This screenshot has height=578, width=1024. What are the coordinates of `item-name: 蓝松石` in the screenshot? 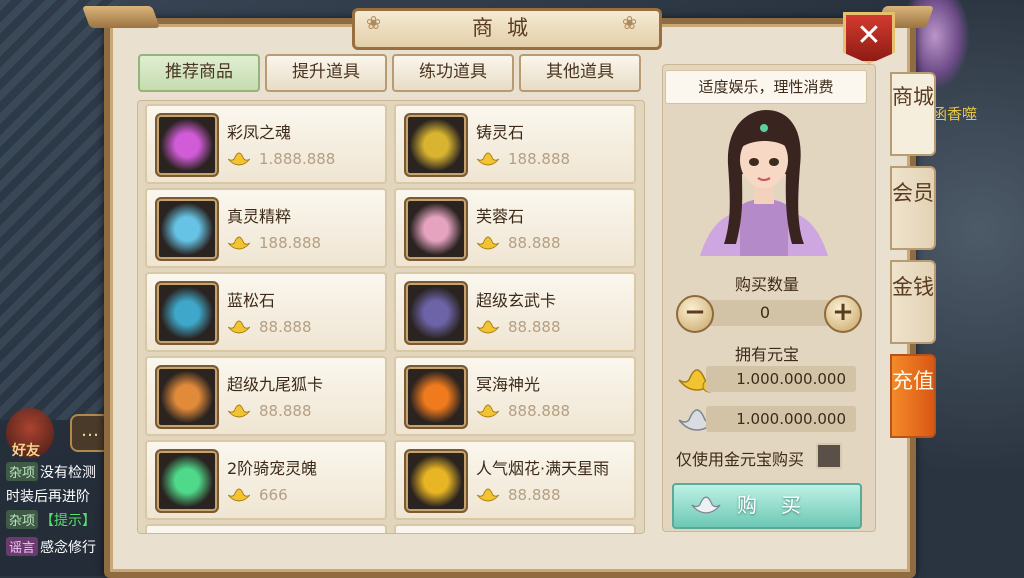 It's located at (251, 300).